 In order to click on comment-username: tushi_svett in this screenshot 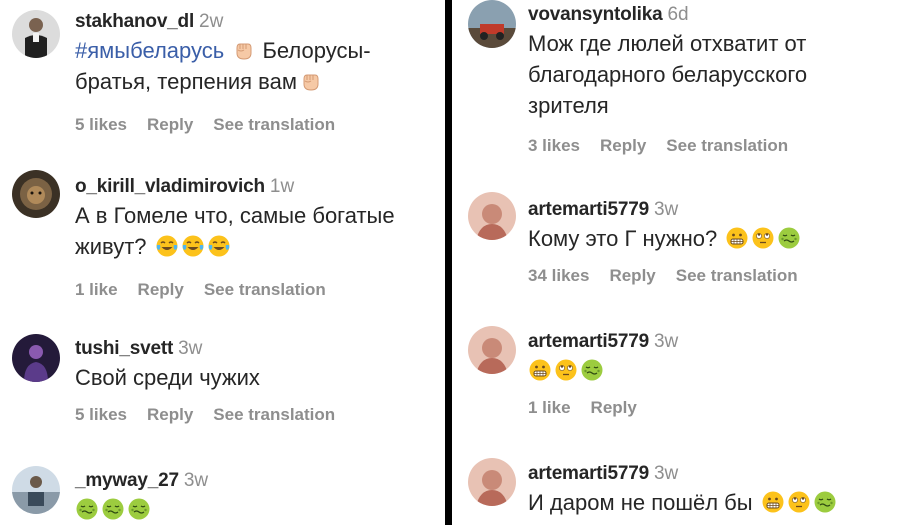, I will do `click(124, 348)`.